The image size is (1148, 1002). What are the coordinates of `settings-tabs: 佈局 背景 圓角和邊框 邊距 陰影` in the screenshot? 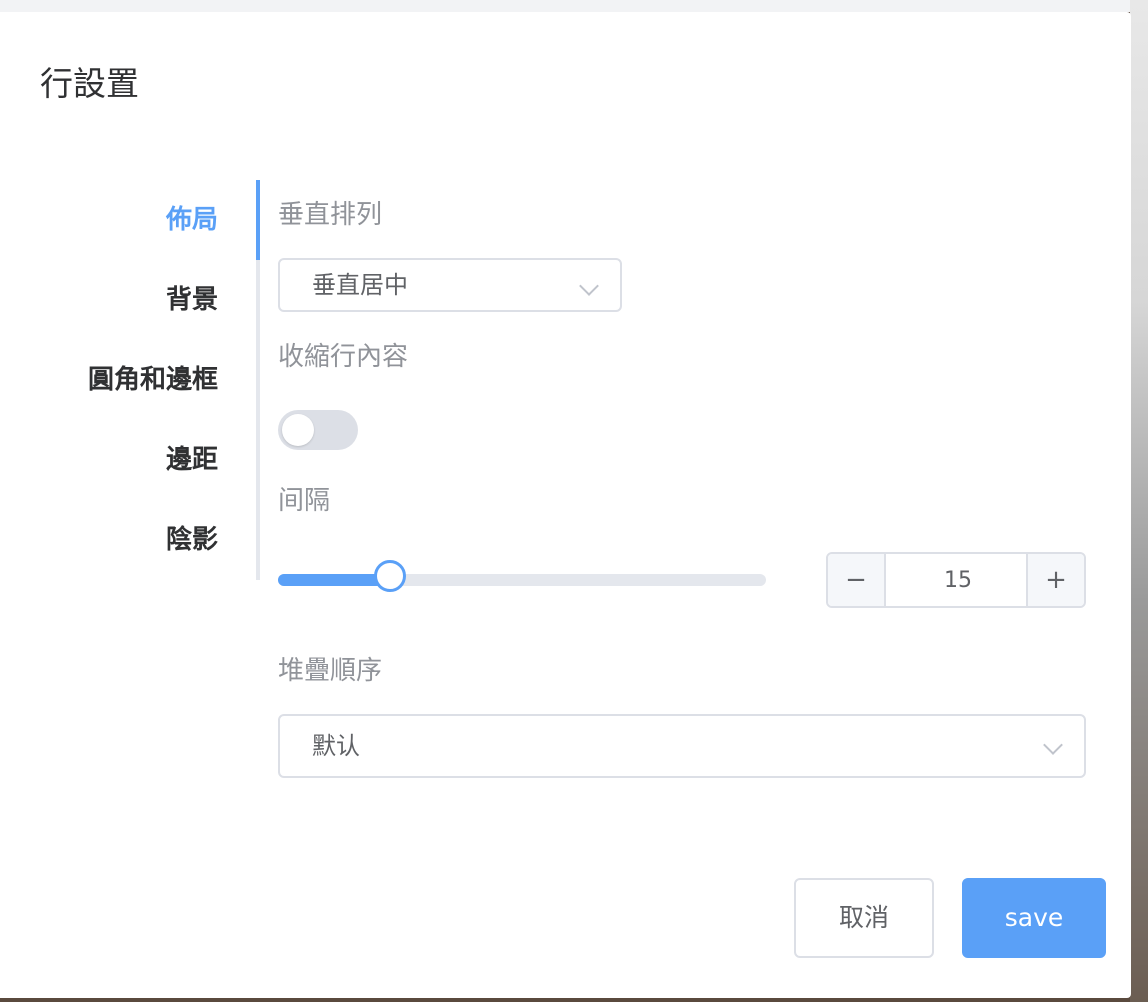 It's located at (130, 380).